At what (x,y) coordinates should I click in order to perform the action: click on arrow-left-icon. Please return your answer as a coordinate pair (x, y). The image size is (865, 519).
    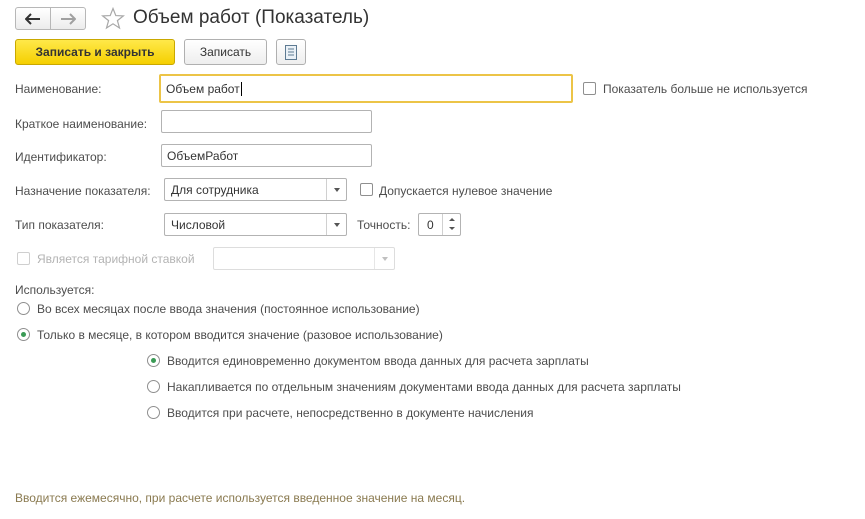
    Looking at the image, I should click on (32, 18).